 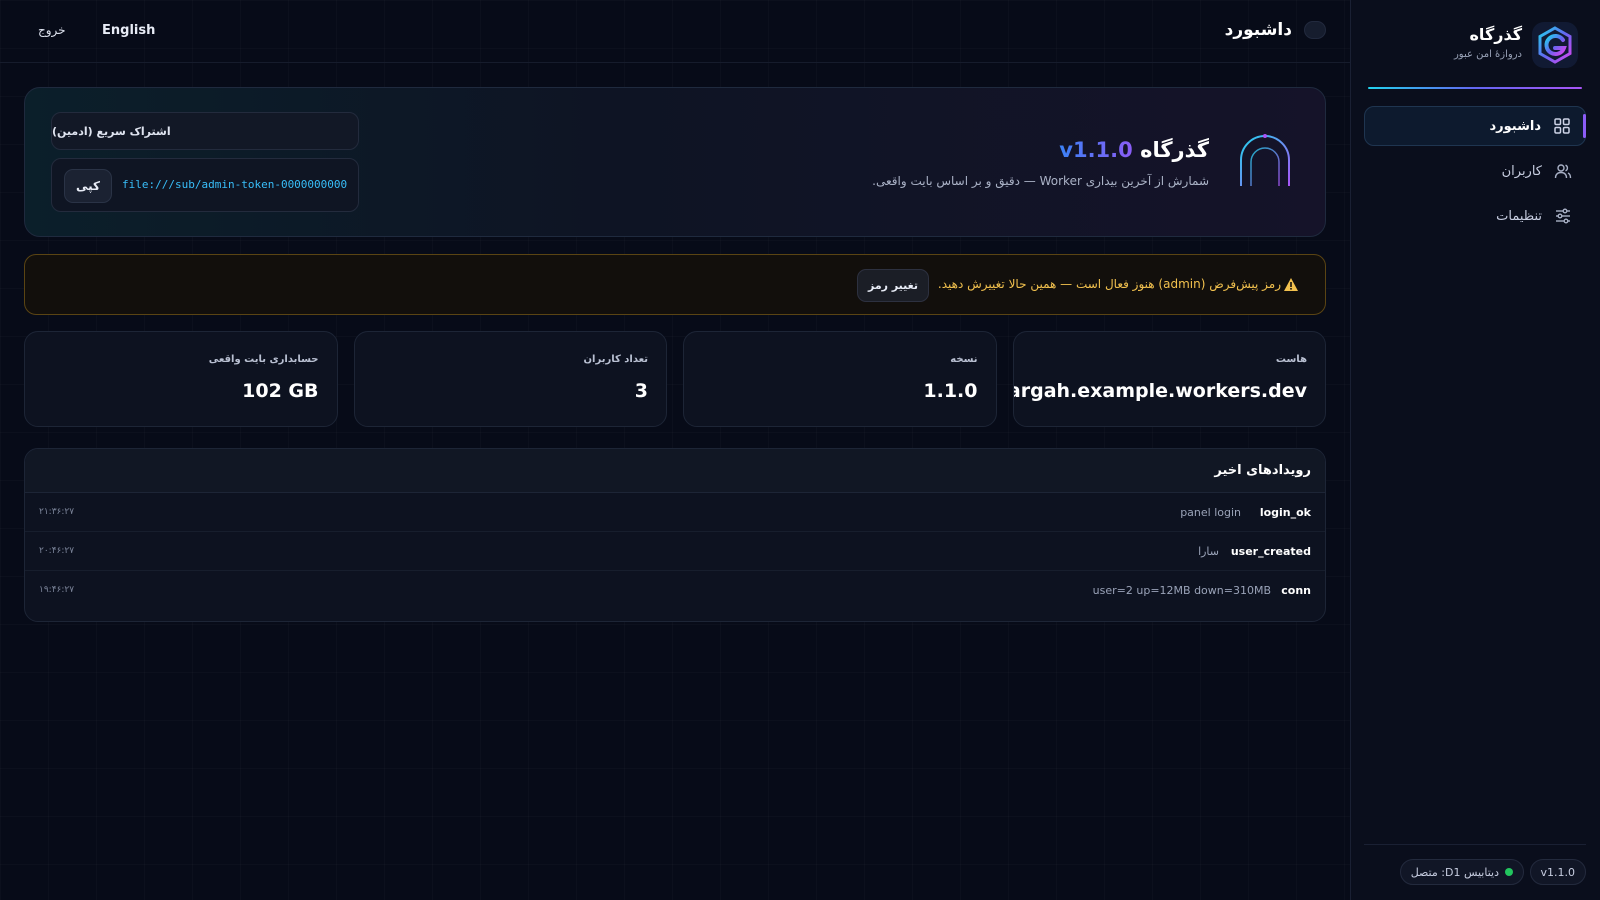 What do you see at coordinates (1515, 126) in the screenshot?
I see `sidebar-item-label: داشبورد` at bounding box center [1515, 126].